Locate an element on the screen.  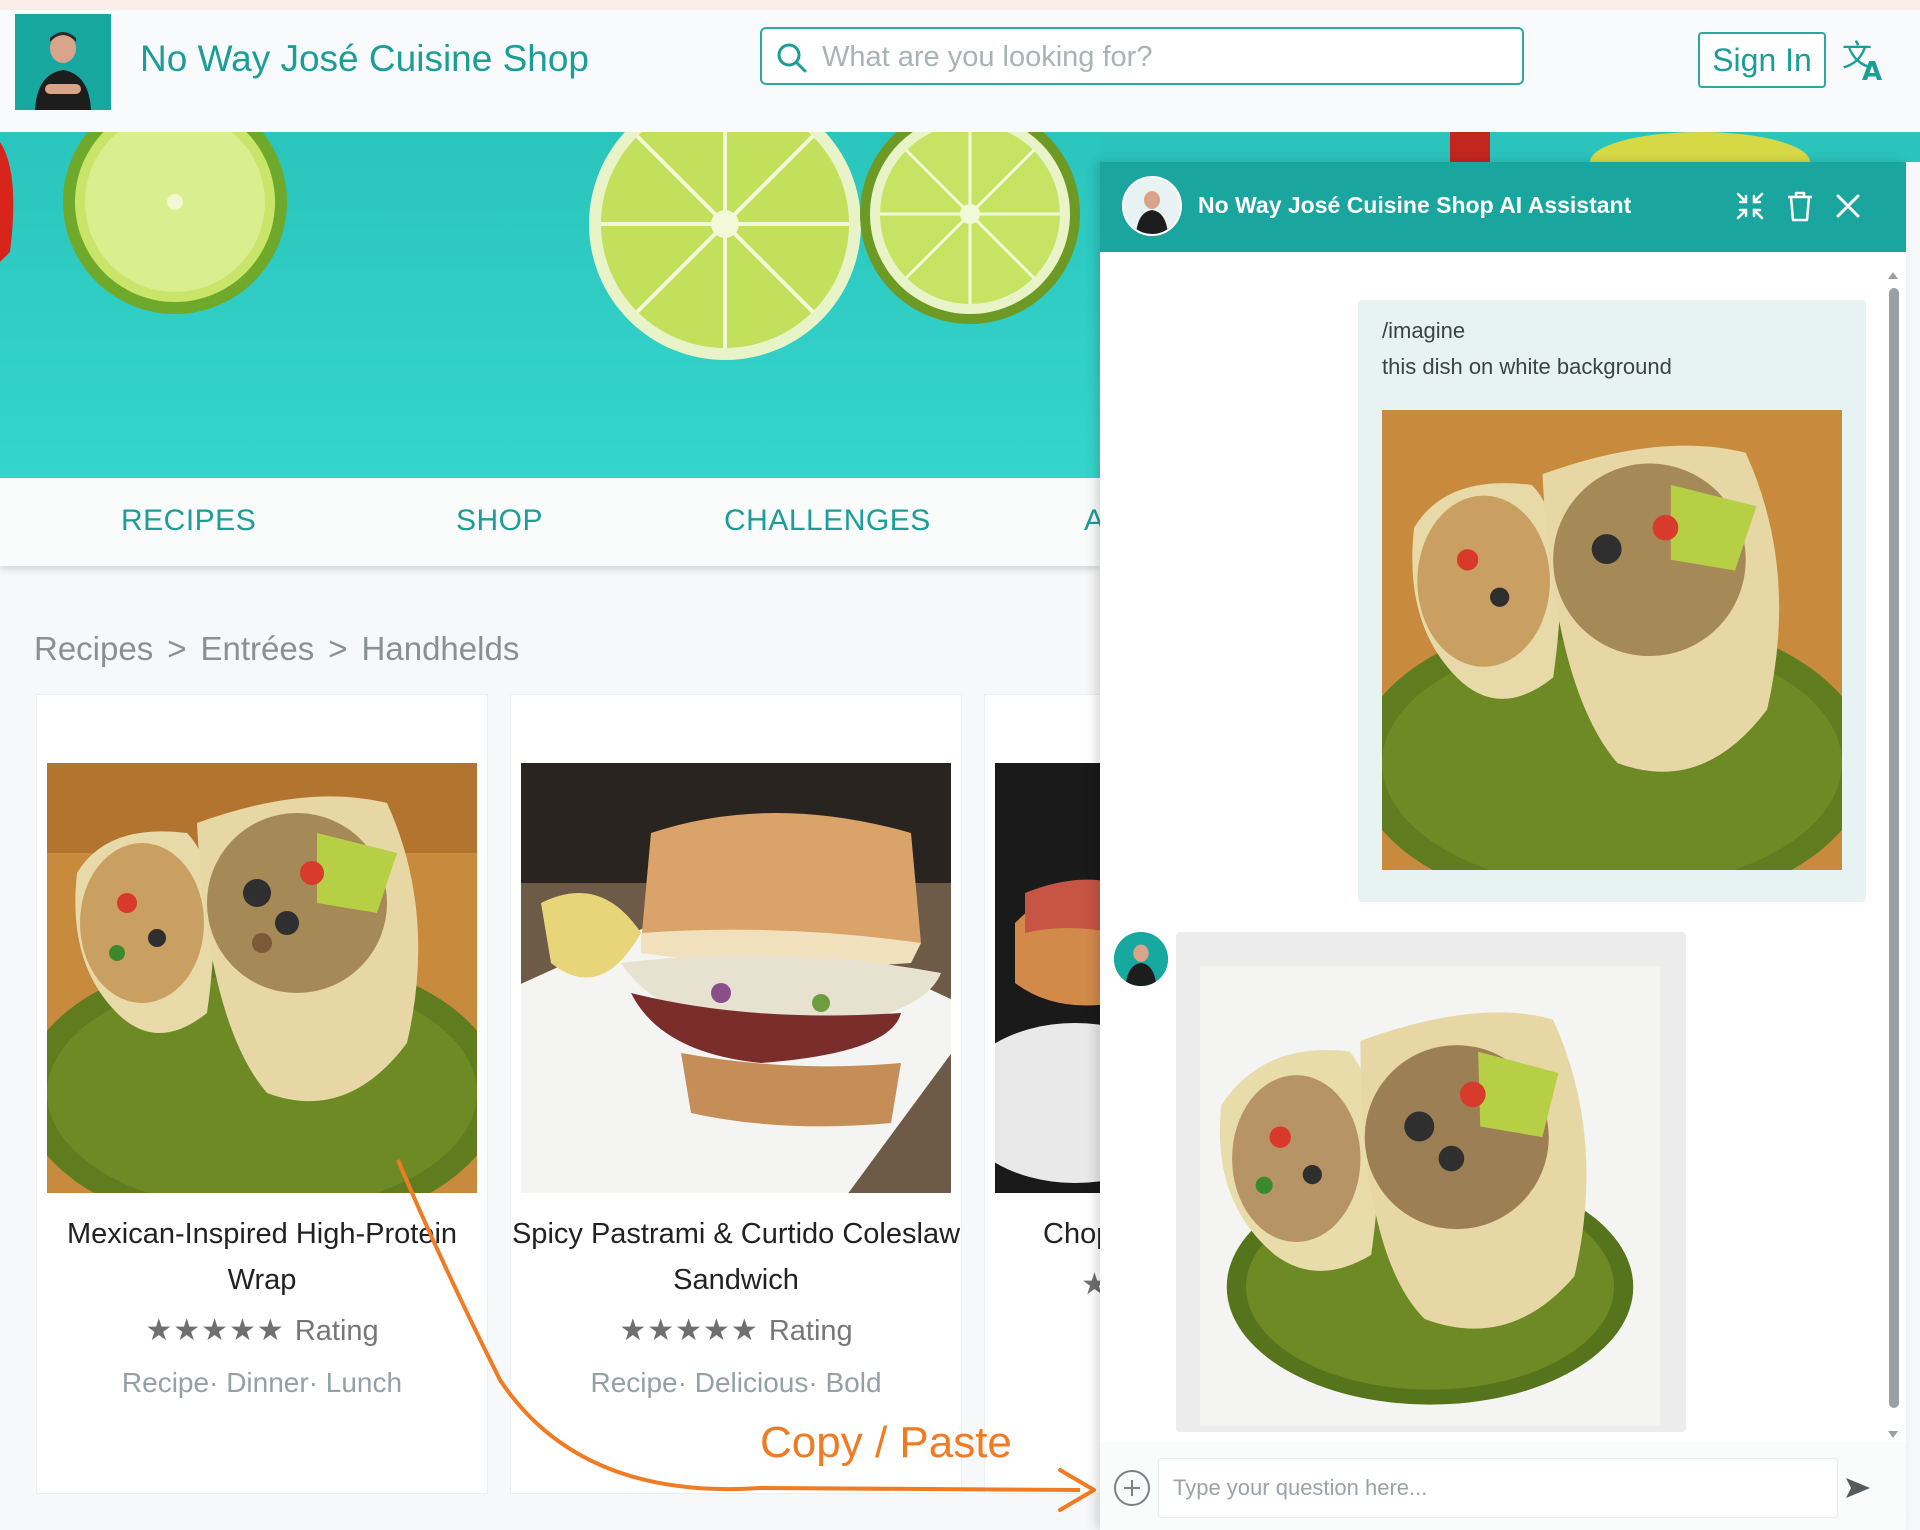
copy-paste-label: Copy / Paste is located at coordinates (886, 1442).